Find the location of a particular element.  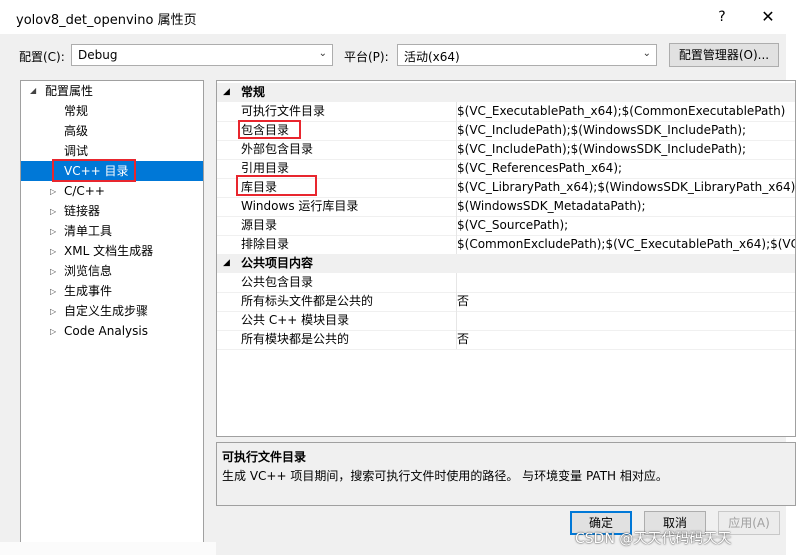

property-row: Windows 运行库目录 $(WindowsSDK_MetadataPath); is located at coordinates (506, 207).